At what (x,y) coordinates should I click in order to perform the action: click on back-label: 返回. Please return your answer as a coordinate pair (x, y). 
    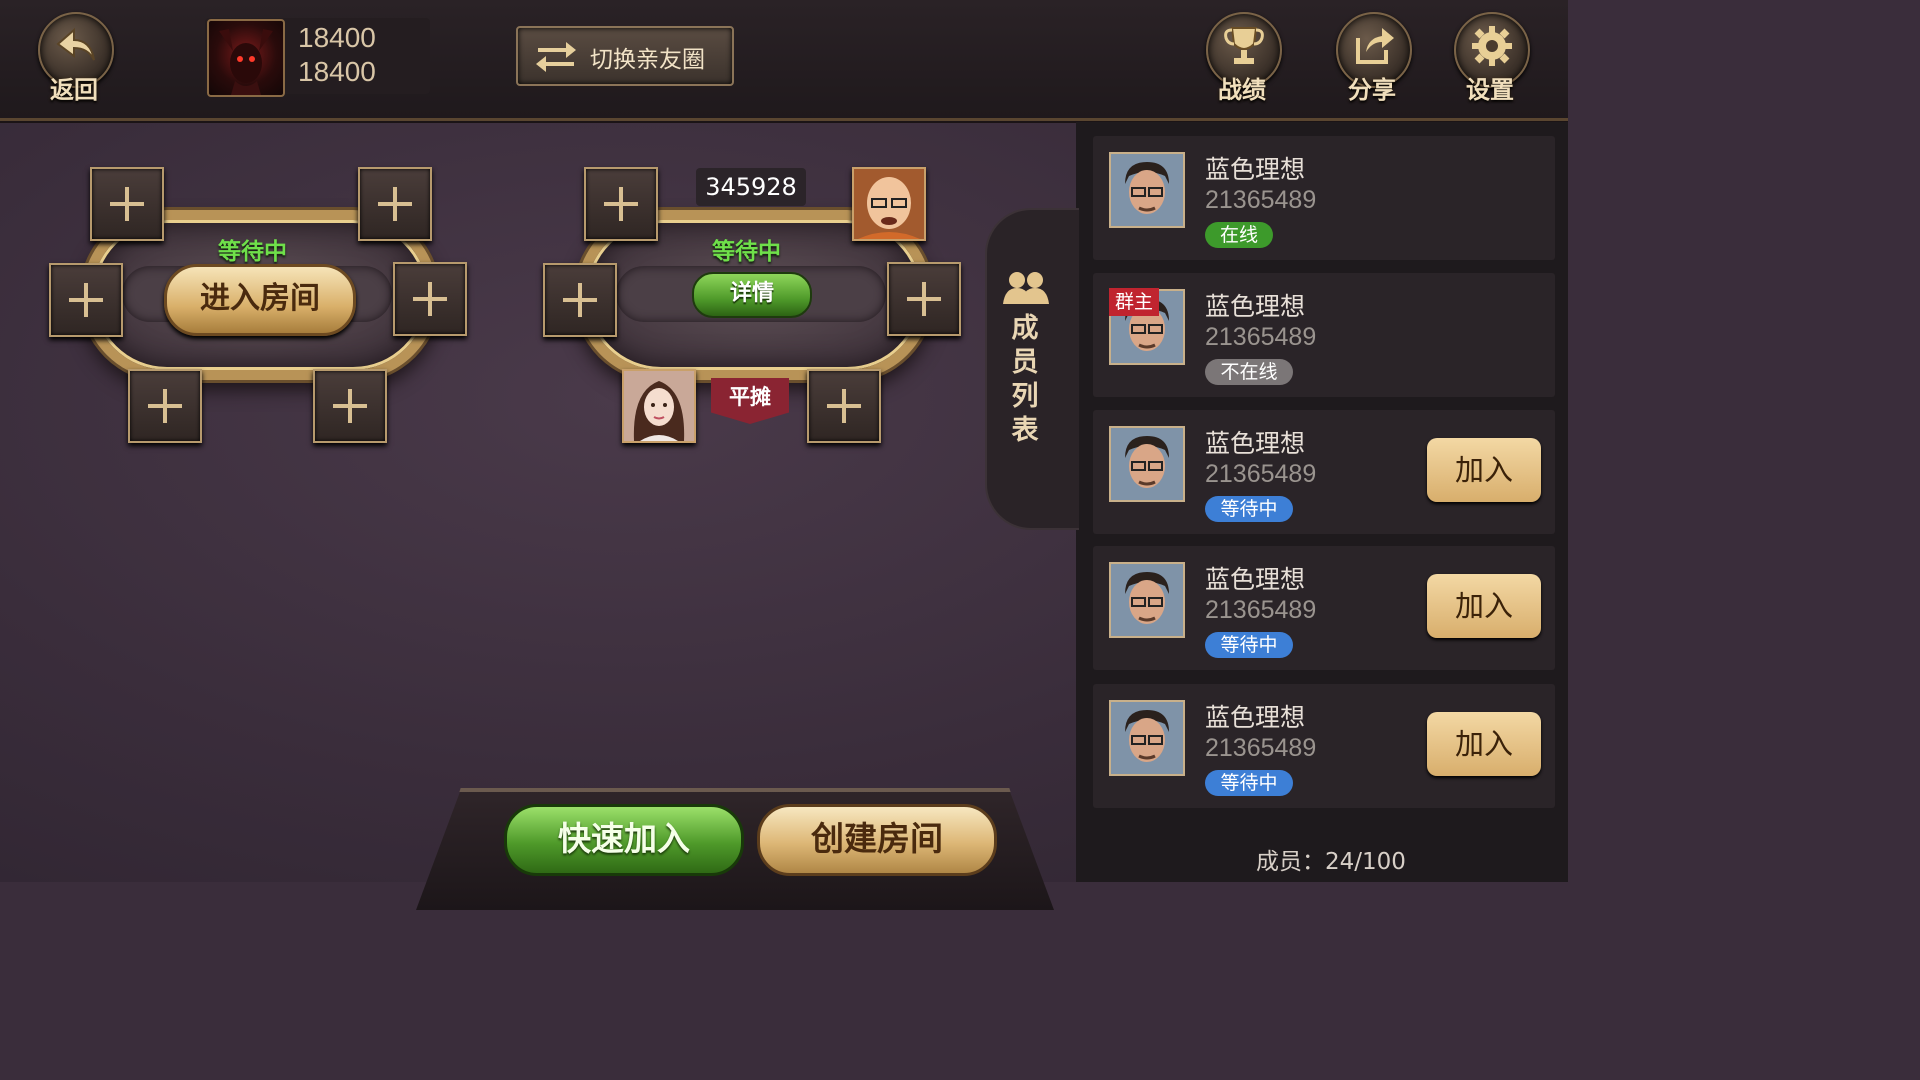
    Looking at the image, I should click on (74, 90).